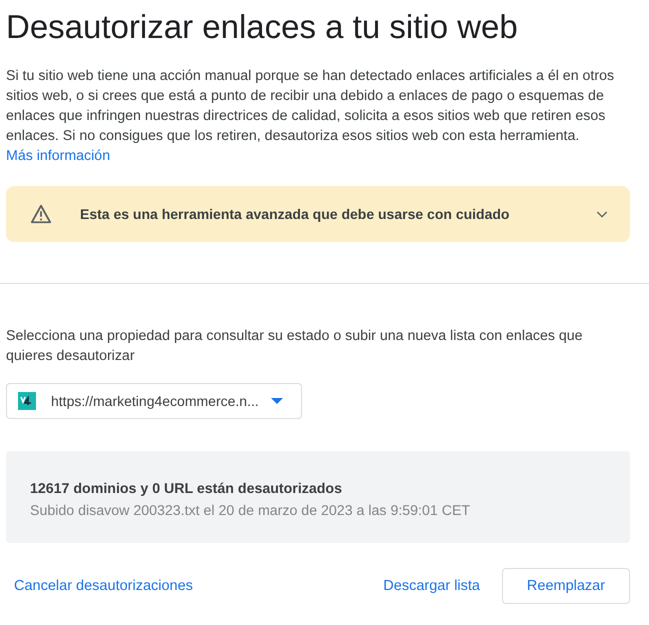 The width and height of the screenshot is (649, 625). Describe the element at coordinates (251, 511) in the screenshot. I see `status-detail: Subido disavow 200323.txt el 20 de marzo de 2023 a las 9:59:01 CET` at that location.